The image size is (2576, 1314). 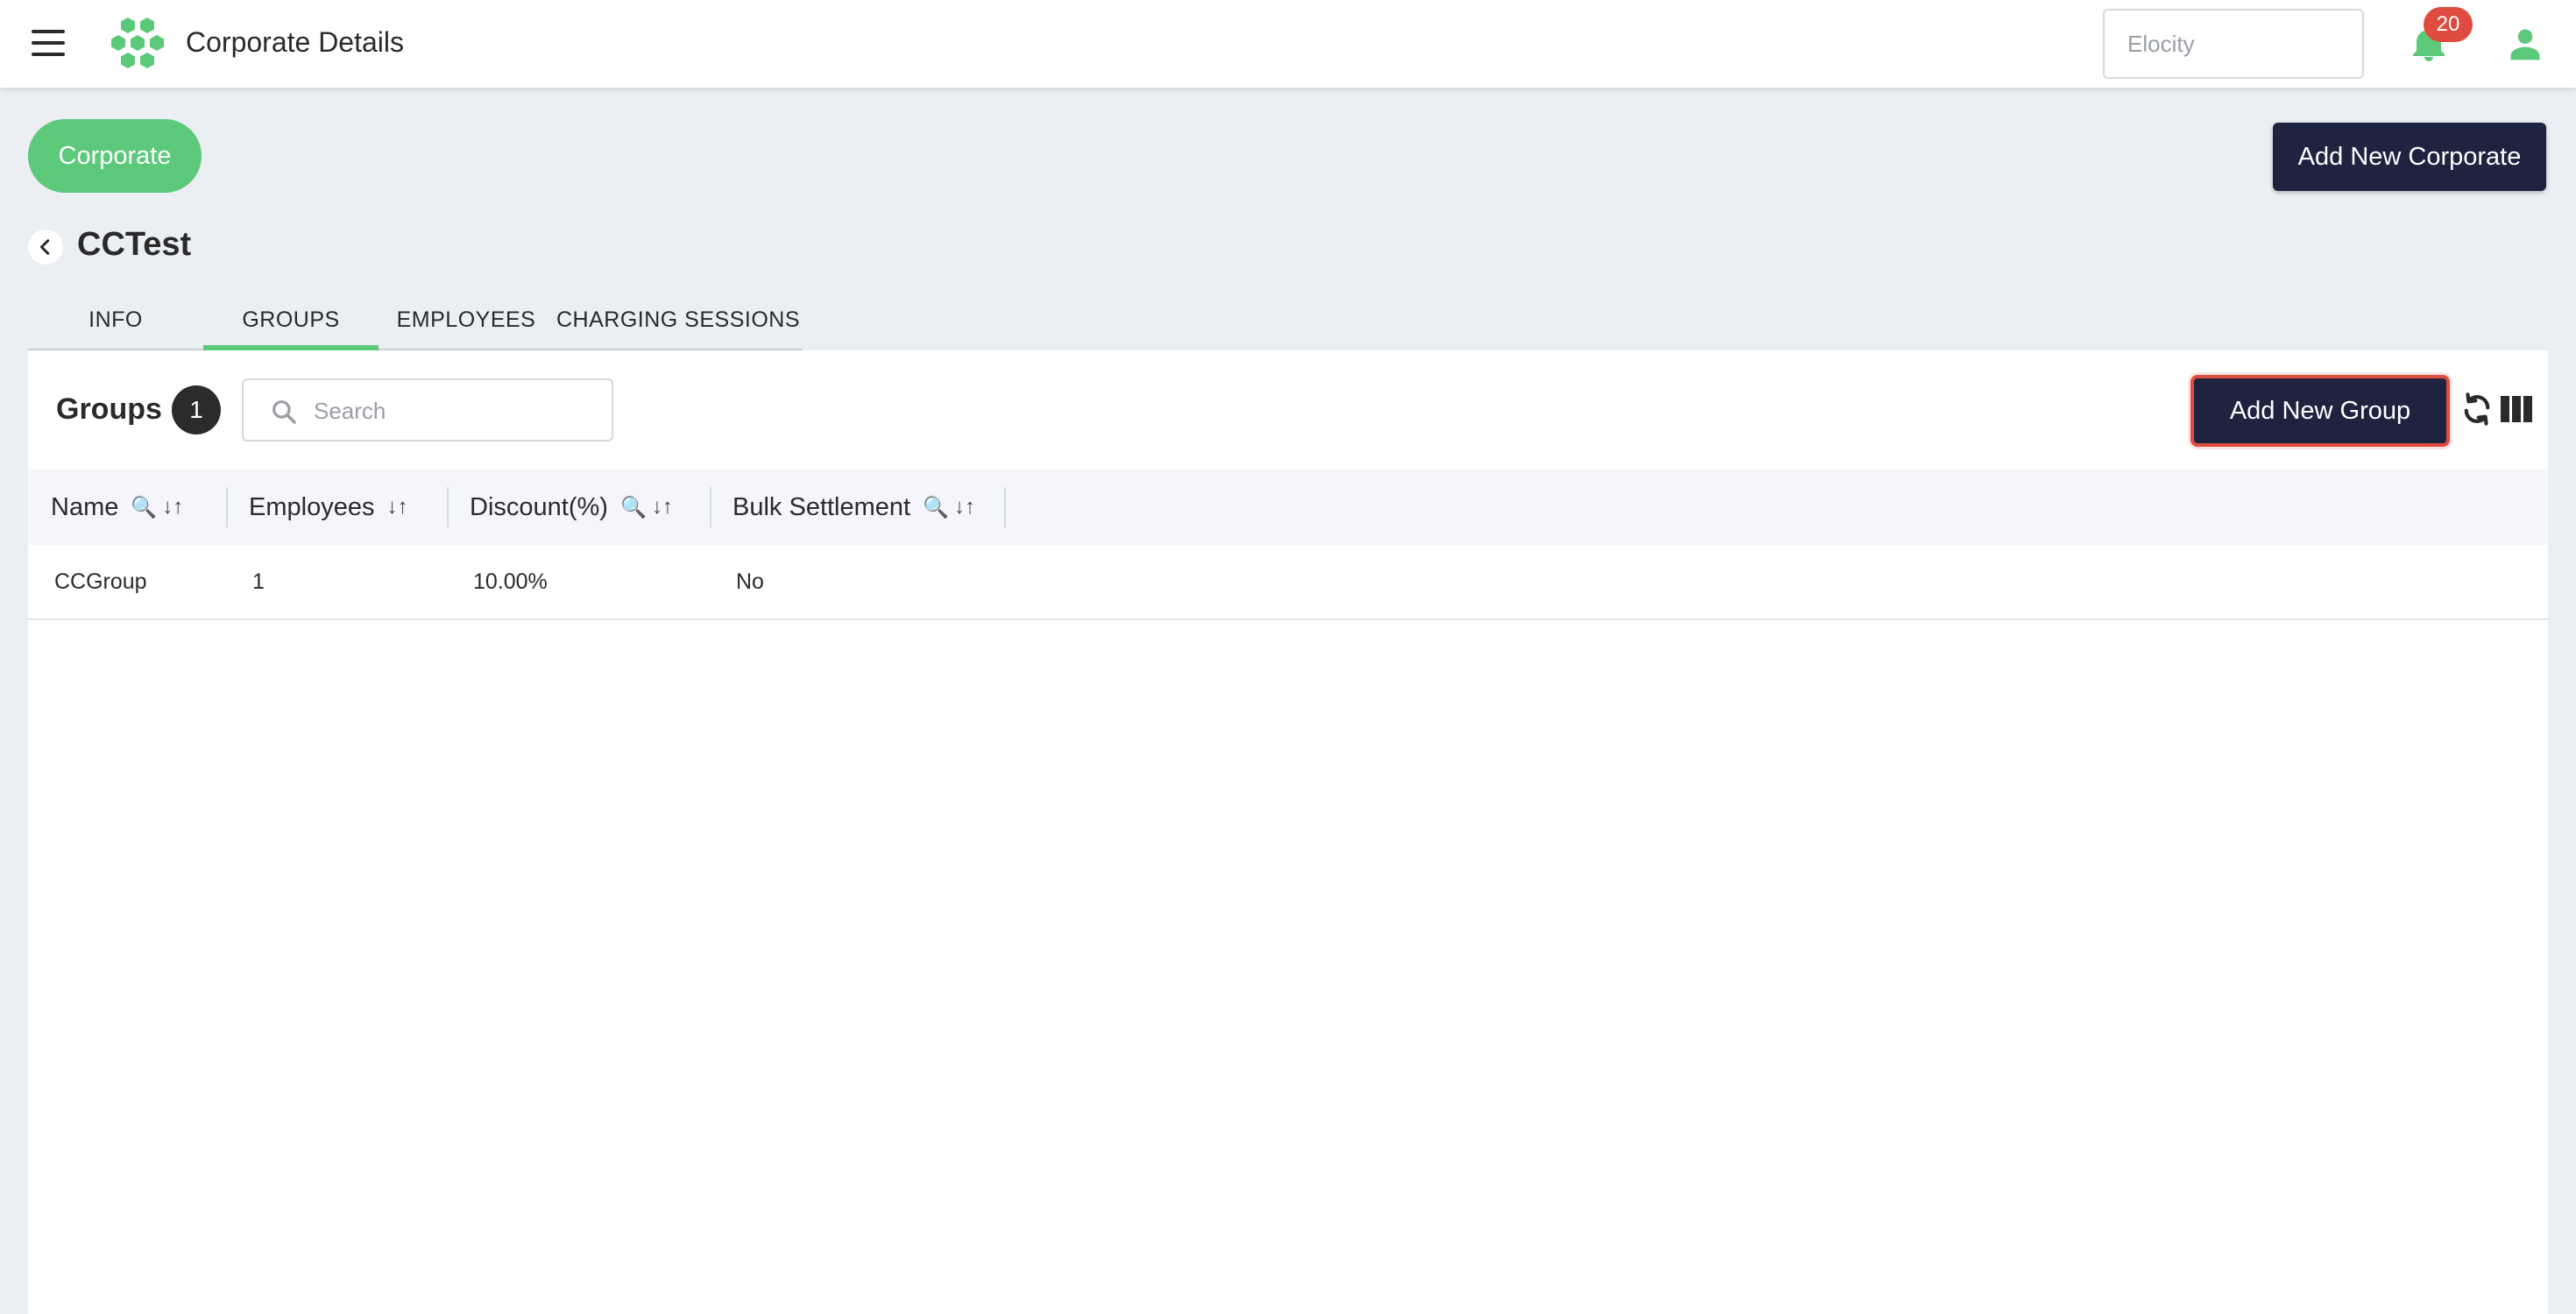 What do you see at coordinates (109, 409) in the screenshot?
I see `groups-title: Groups` at bounding box center [109, 409].